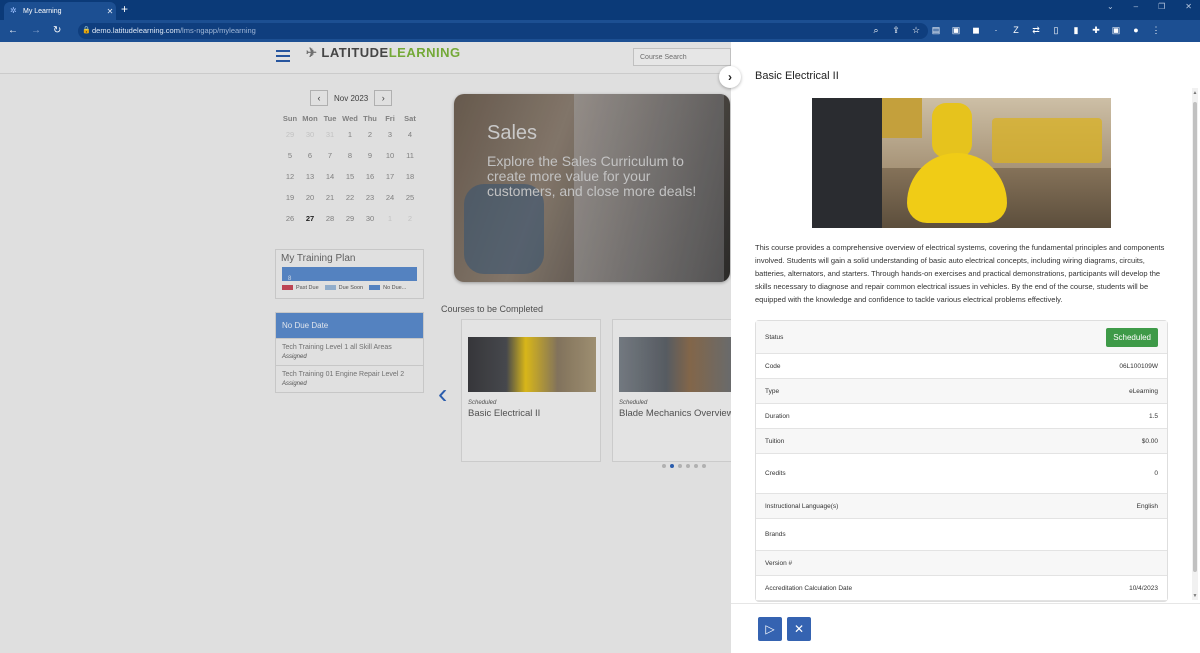 Image resolution: width=1200 pixels, height=653 pixels. What do you see at coordinates (1110, 6) in the screenshot?
I see `chevron-down-icon: ⌄` at bounding box center [1110, 6].